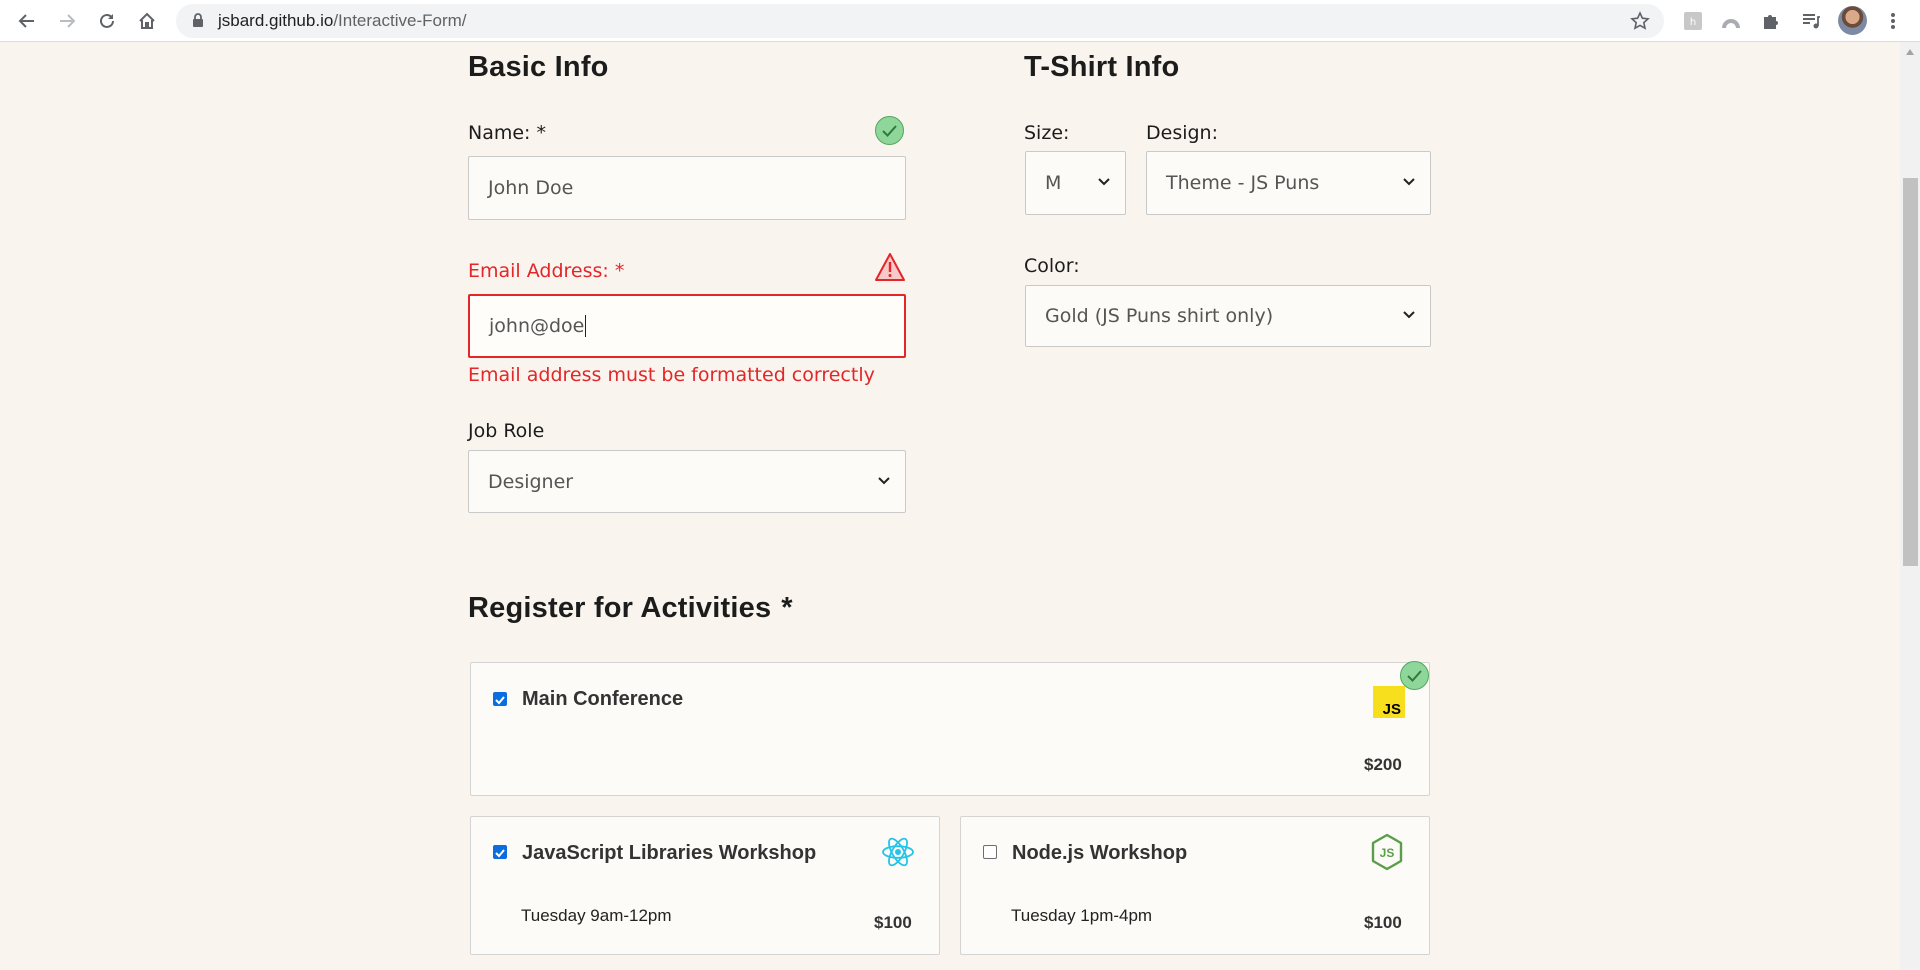 Image resolution: width=1920 pixels, height=970 pixels. Describe the element at coordinates (538, 67) in the screenshot. I see `basic-info-heading: Basic Info` at that location.